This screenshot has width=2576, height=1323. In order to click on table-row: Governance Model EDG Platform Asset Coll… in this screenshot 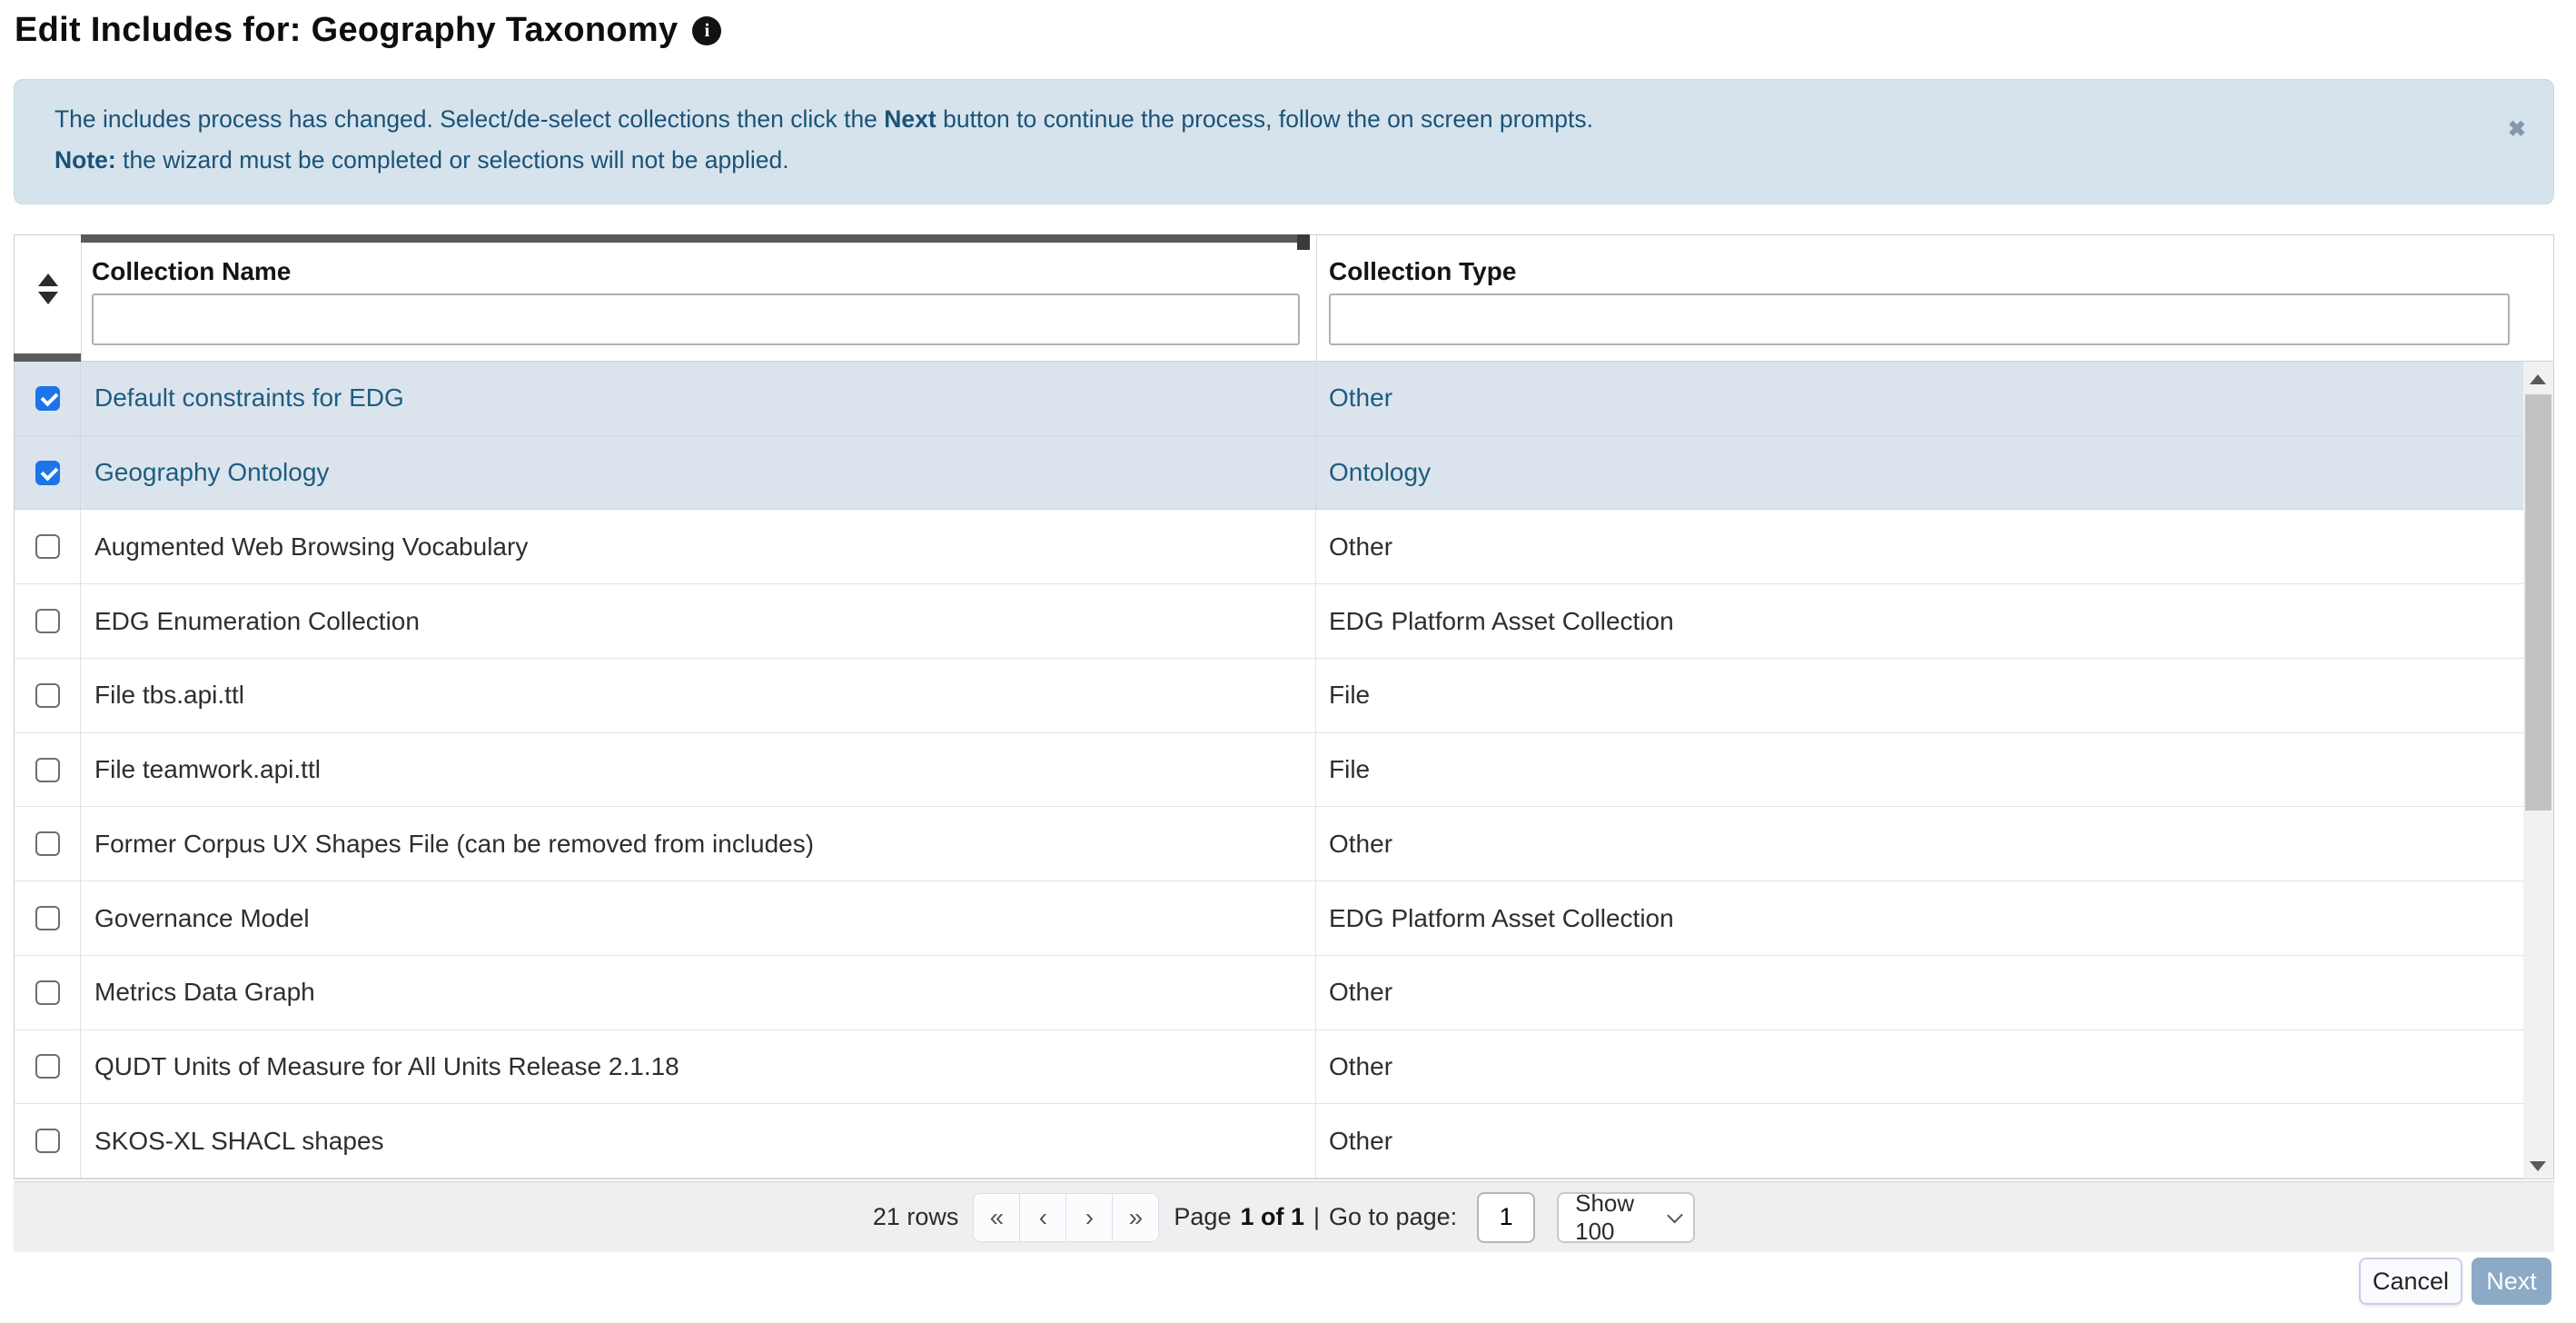, I will do `click(1284, 918)`.